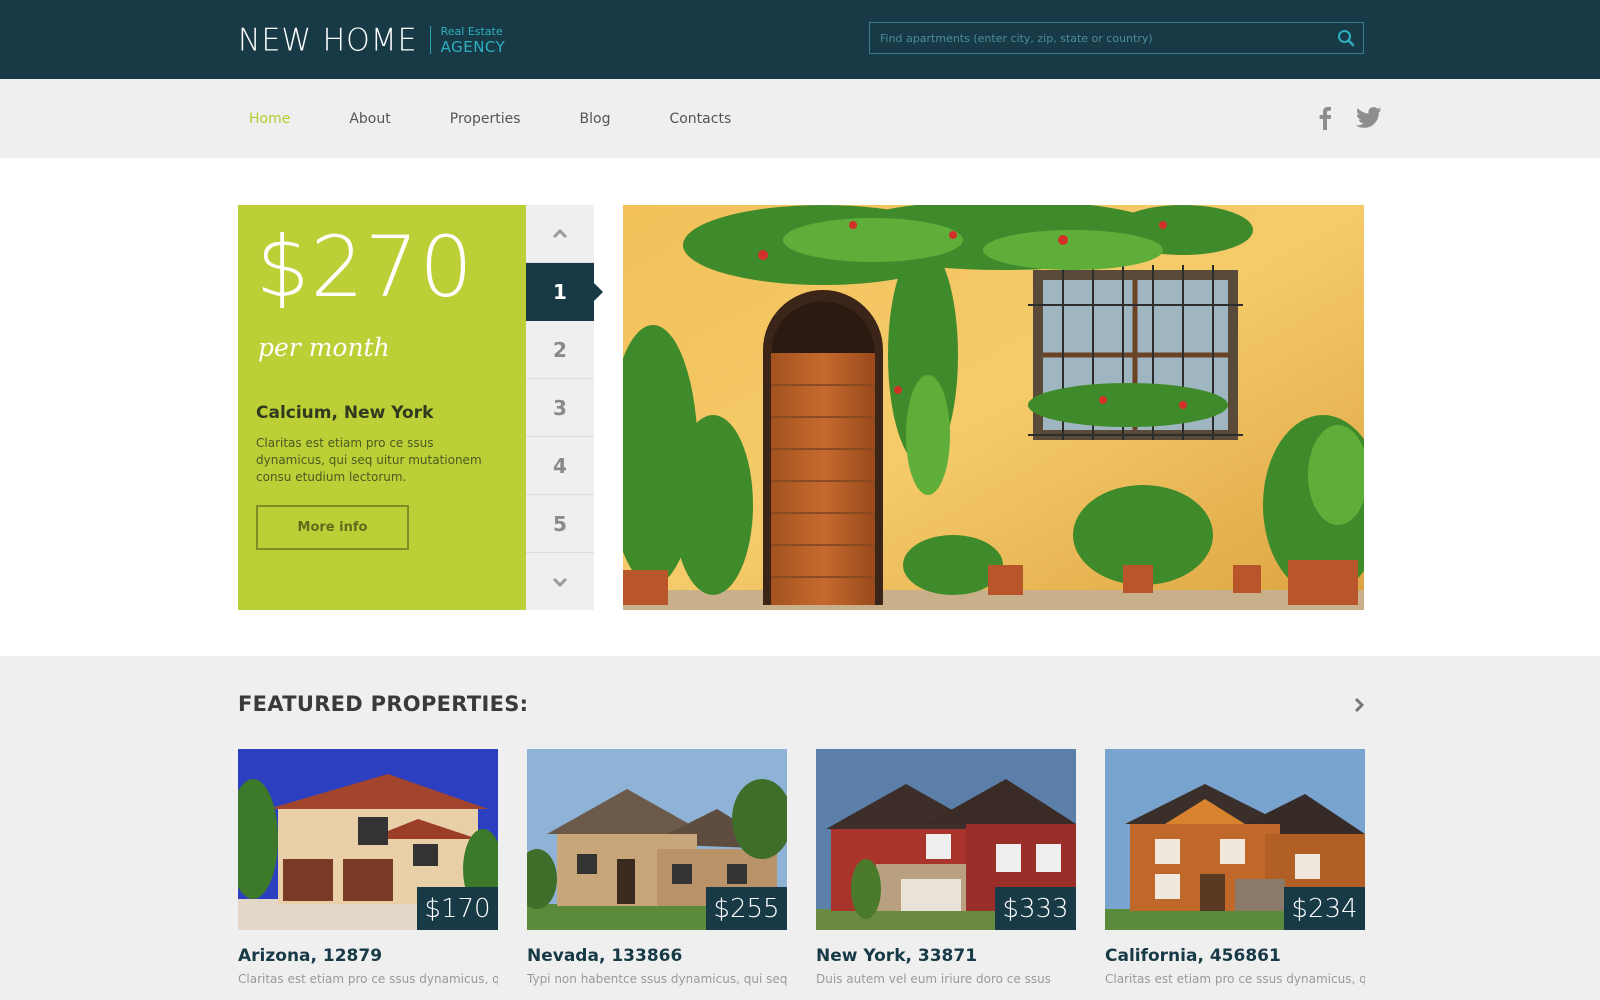 The height and width of the screenshot is (1000, 1600). I want to click on logo-separator, so click(430, 40).